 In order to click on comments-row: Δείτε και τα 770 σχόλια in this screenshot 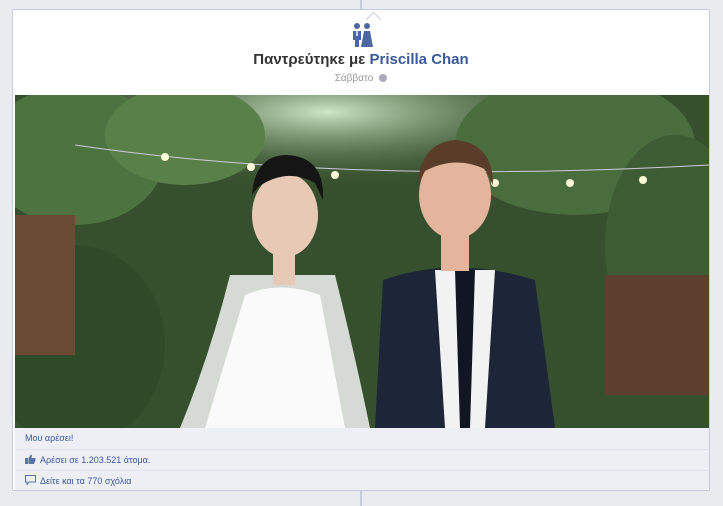, I will do `click(362, 480)`.